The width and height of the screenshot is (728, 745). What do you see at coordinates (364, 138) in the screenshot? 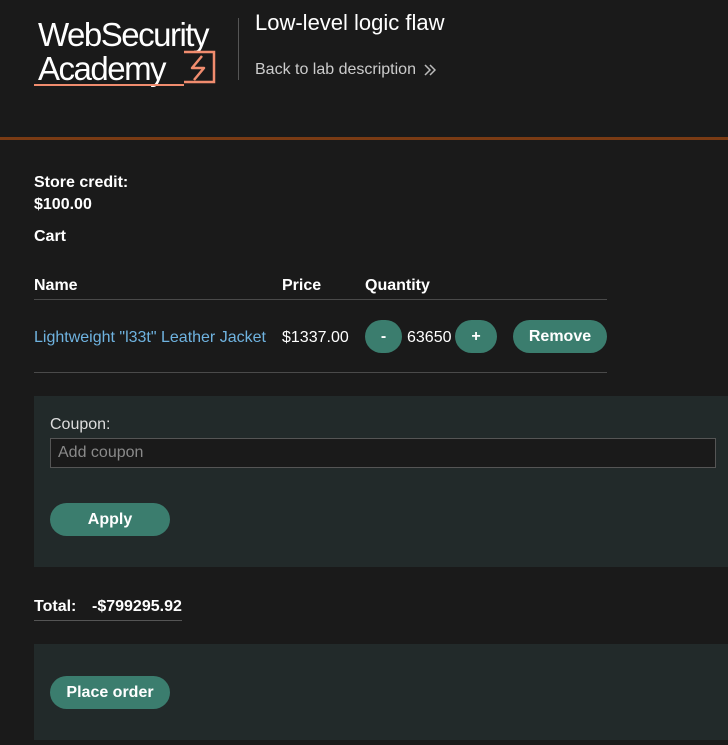
I see `header-rule` at bounding box center [364, 138].